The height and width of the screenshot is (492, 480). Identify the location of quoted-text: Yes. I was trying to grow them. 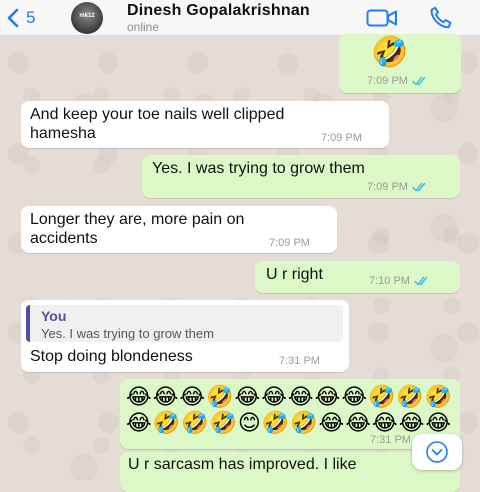
(127, 333).